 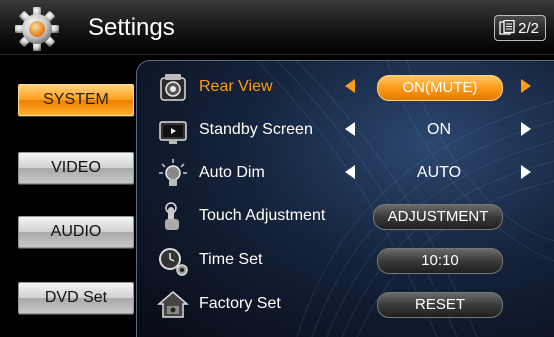 I want to click on setting-row-auto-dim: Auto Dim AUTO, so click(x=345, y=174).